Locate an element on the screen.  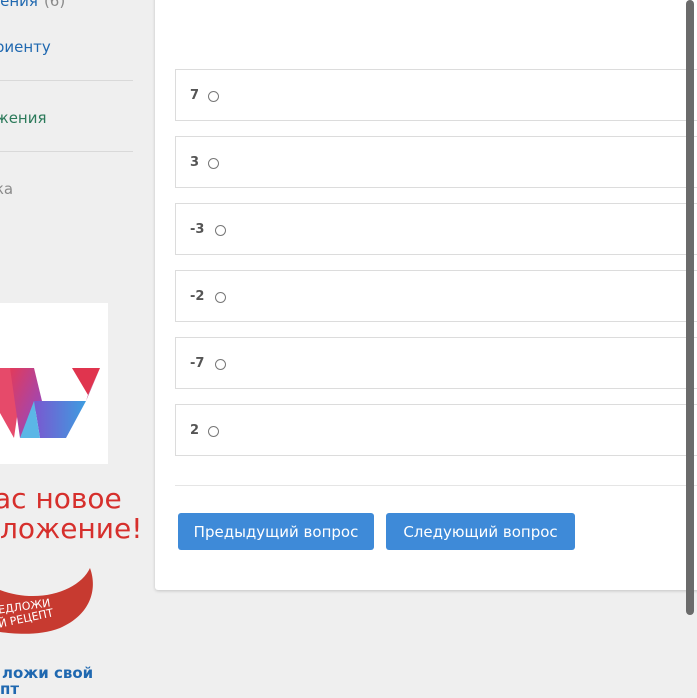
ribbon-text: ЕДЛОЖИ Й РЕЦЕПТ is located at coordinates (55, 600).